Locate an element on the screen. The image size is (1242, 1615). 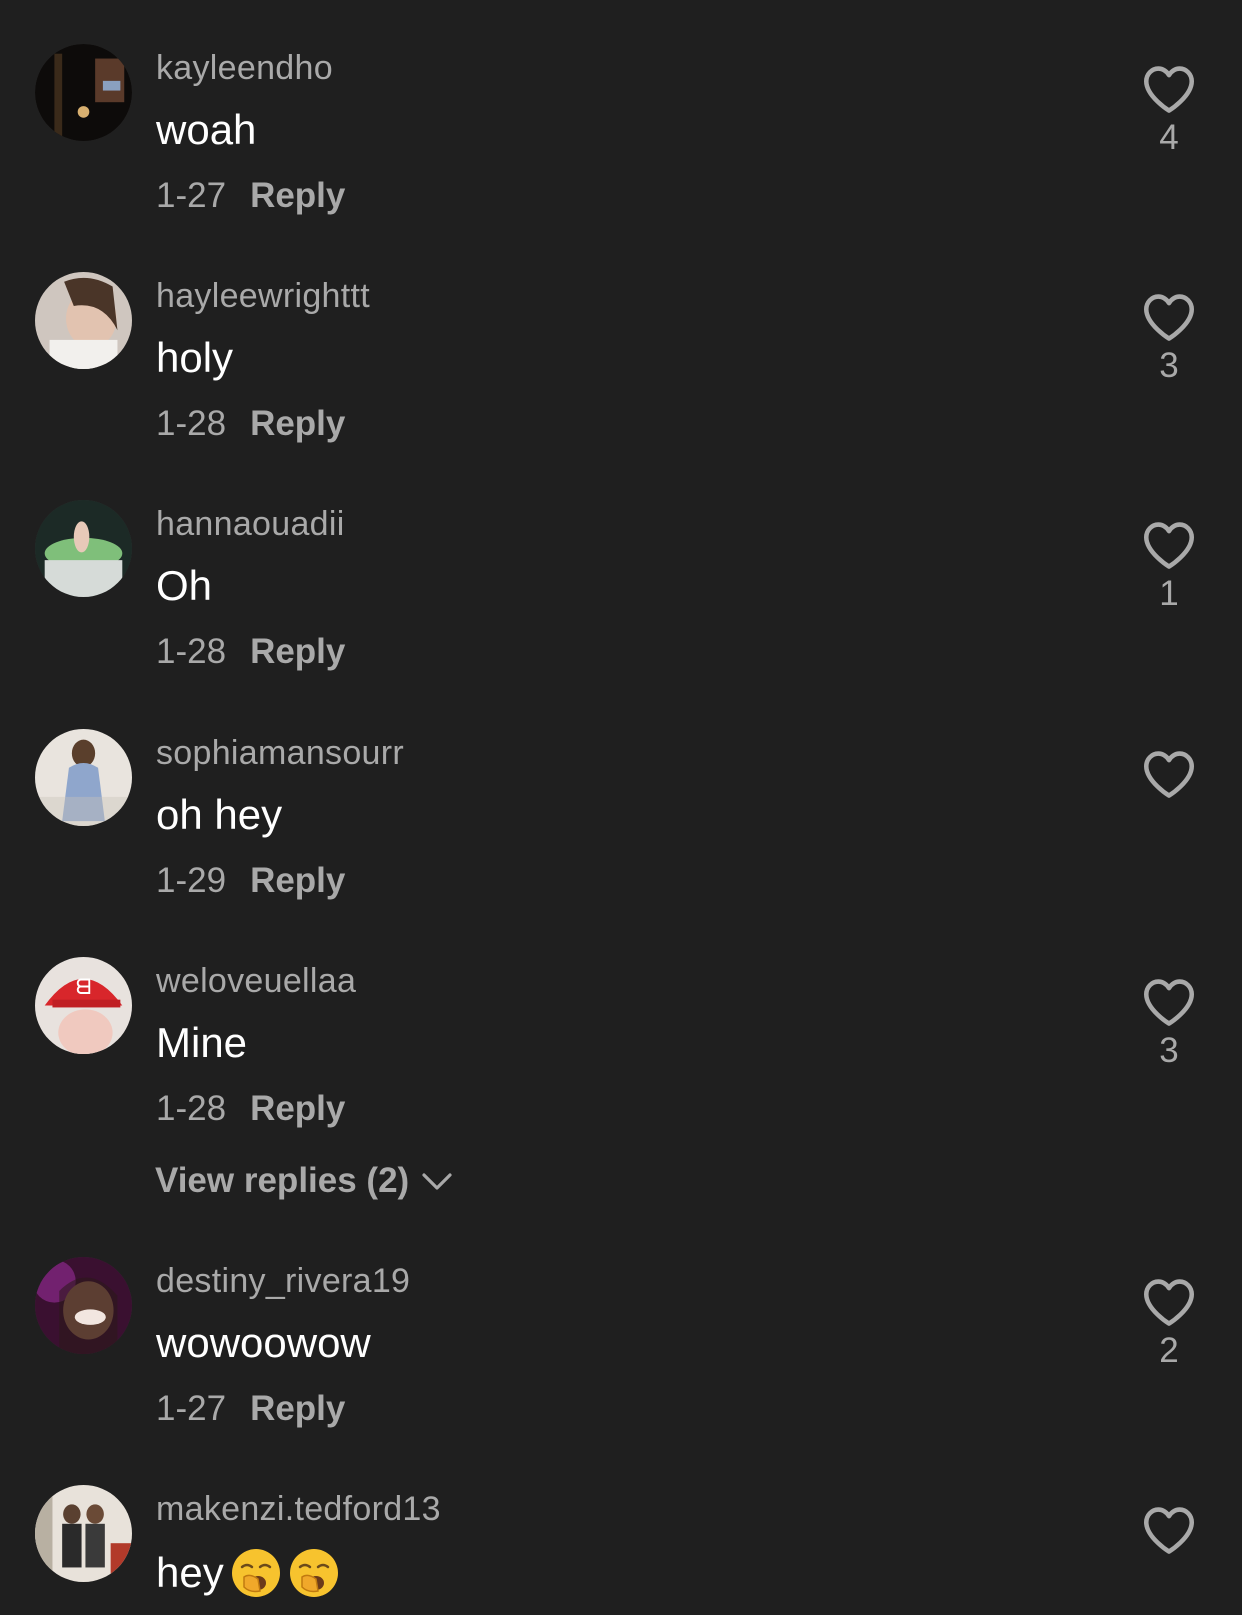
like-count: 4 is located at coordinates (1169, 137).